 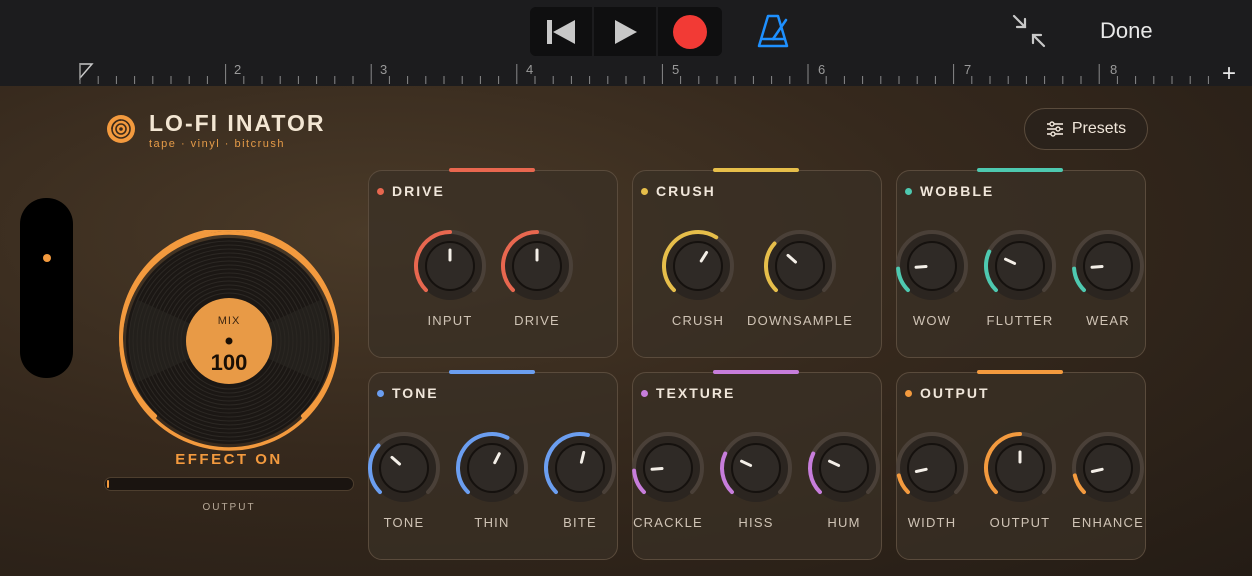 I want to click on record-icon, so click(x=690, y=31).